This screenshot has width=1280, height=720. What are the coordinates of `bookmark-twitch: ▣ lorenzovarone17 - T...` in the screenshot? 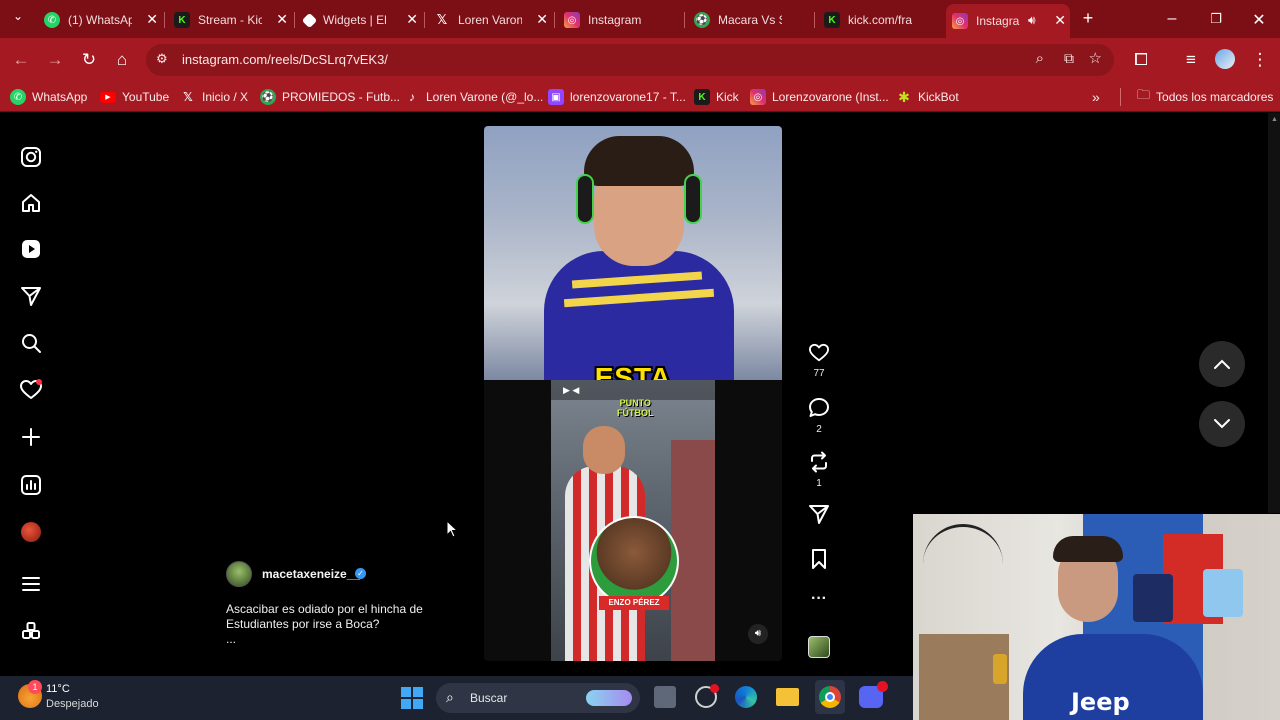 It's located at (617, 97).